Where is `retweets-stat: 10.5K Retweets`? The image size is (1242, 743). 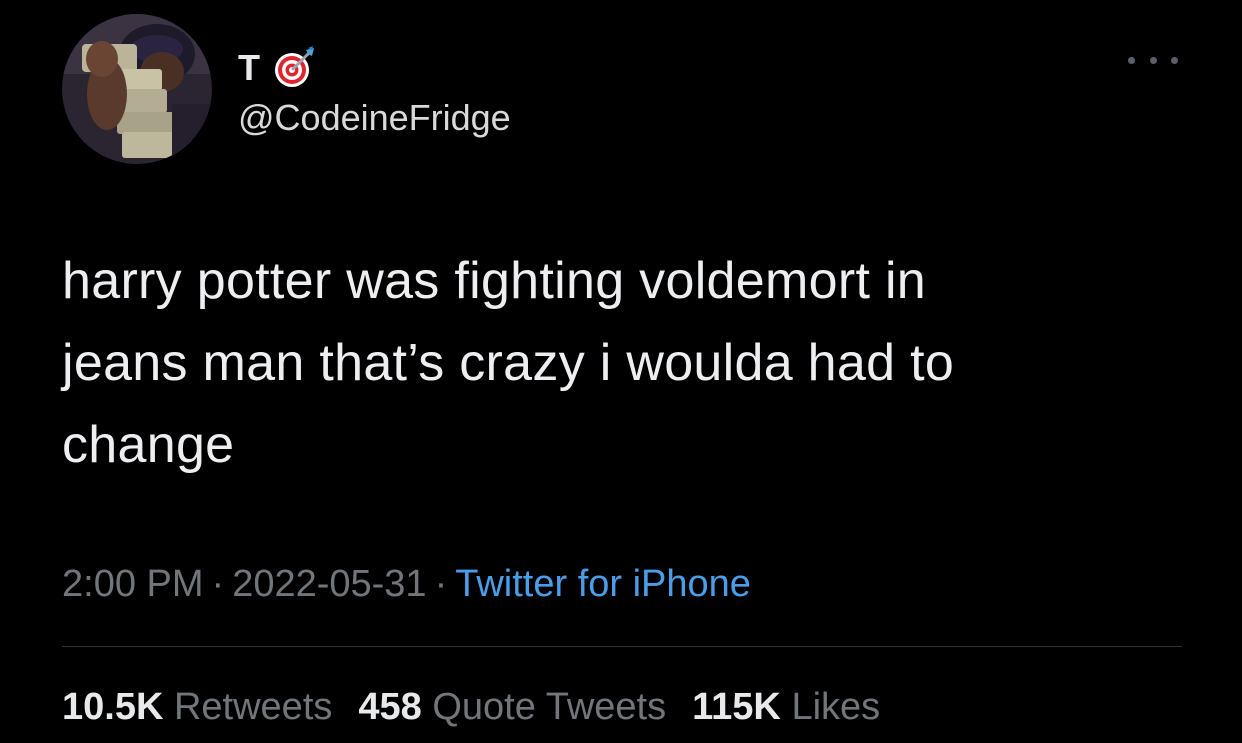
retweets-stat: 10.5K Retweets is located at coordinates (197, 707).